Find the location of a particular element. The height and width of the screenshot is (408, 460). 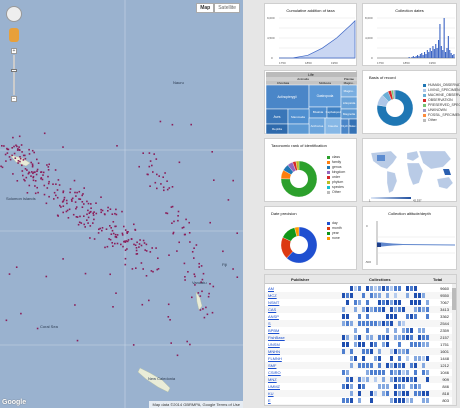

publisher-link: ANSP is located at coordinates (273, 316).